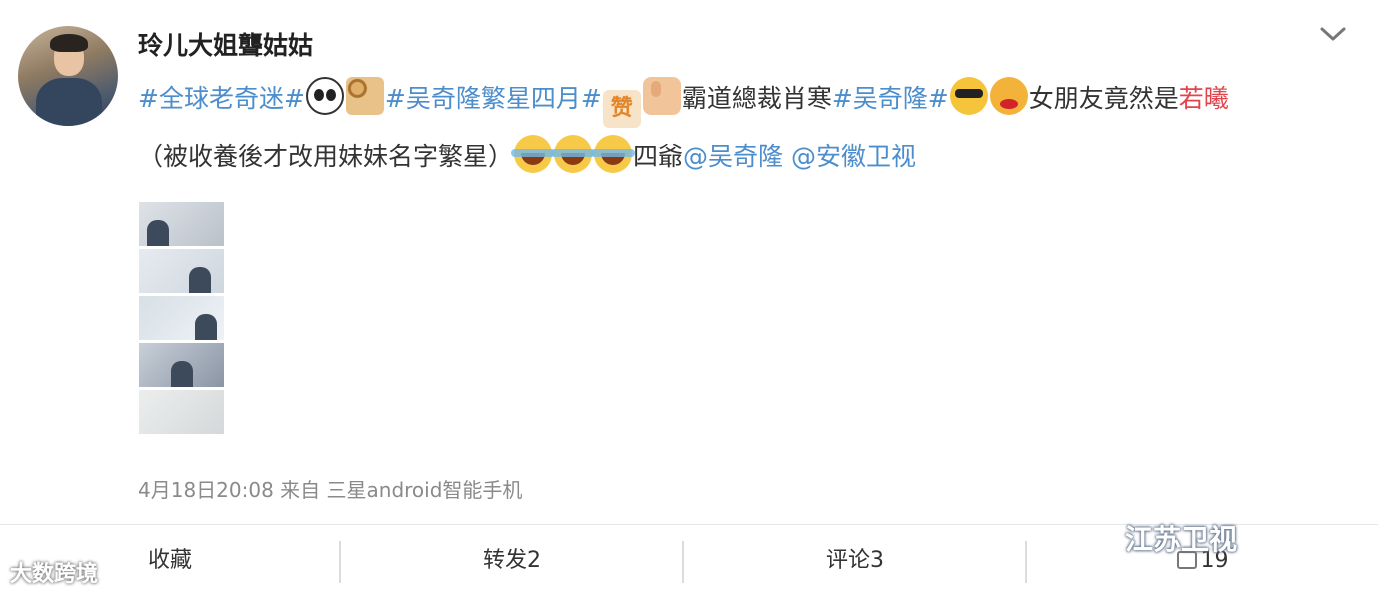 This screenshot has height=600, width=1378. What do you see at coordinates (225, 44) in the screenshot?
I see `username: 玲儿大姐聾姑姑` at bounding box center [225, 44].